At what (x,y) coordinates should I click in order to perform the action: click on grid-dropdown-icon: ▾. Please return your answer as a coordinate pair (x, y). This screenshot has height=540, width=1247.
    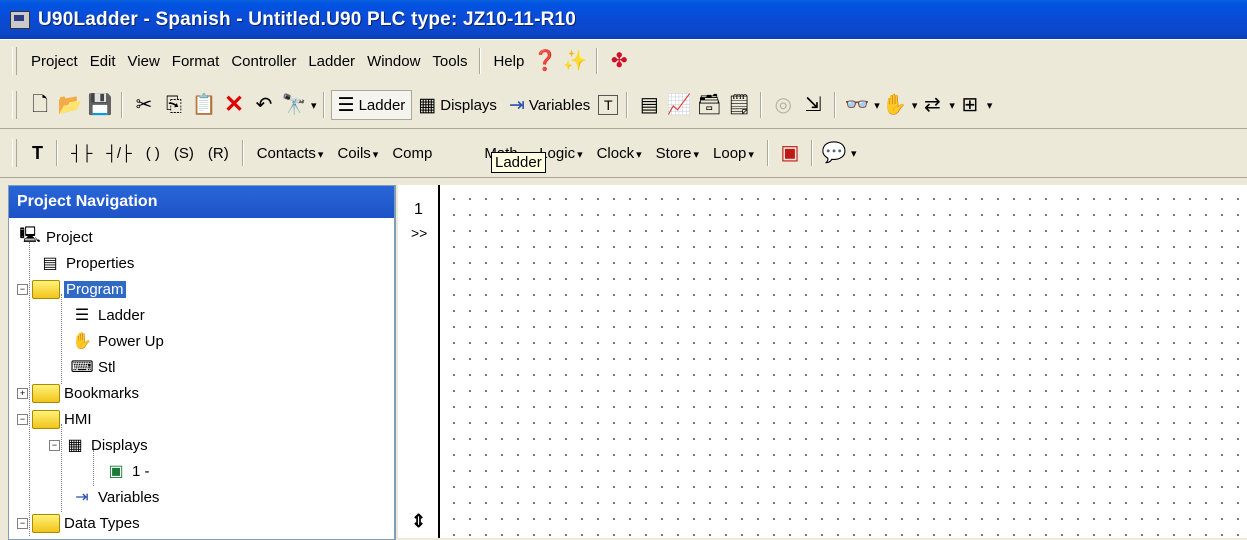
    Looking at the image, I should click on (990, 105).